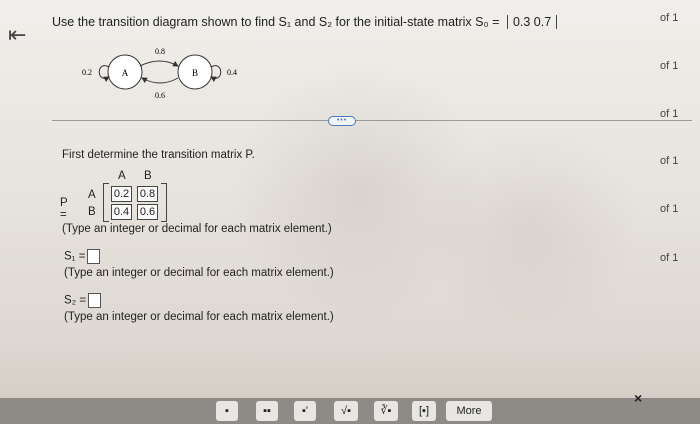  What do you see at coordinates (227, 411) in the screenshot?
I see `fraction-icon: ▪` at bounding box center [227, 411].